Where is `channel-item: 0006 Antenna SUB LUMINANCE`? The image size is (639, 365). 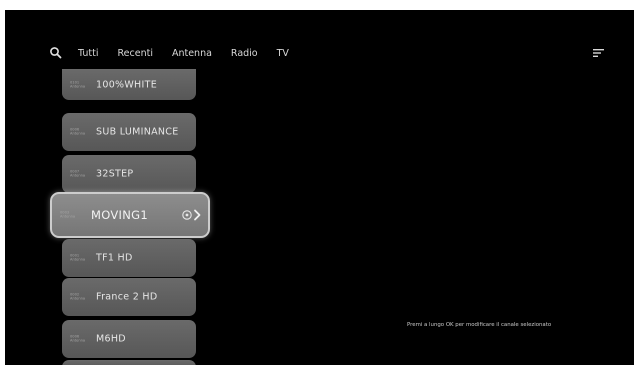 channel-item: 0006 Antenna SUB LUMINANCE is located at coordinates (129, 132).